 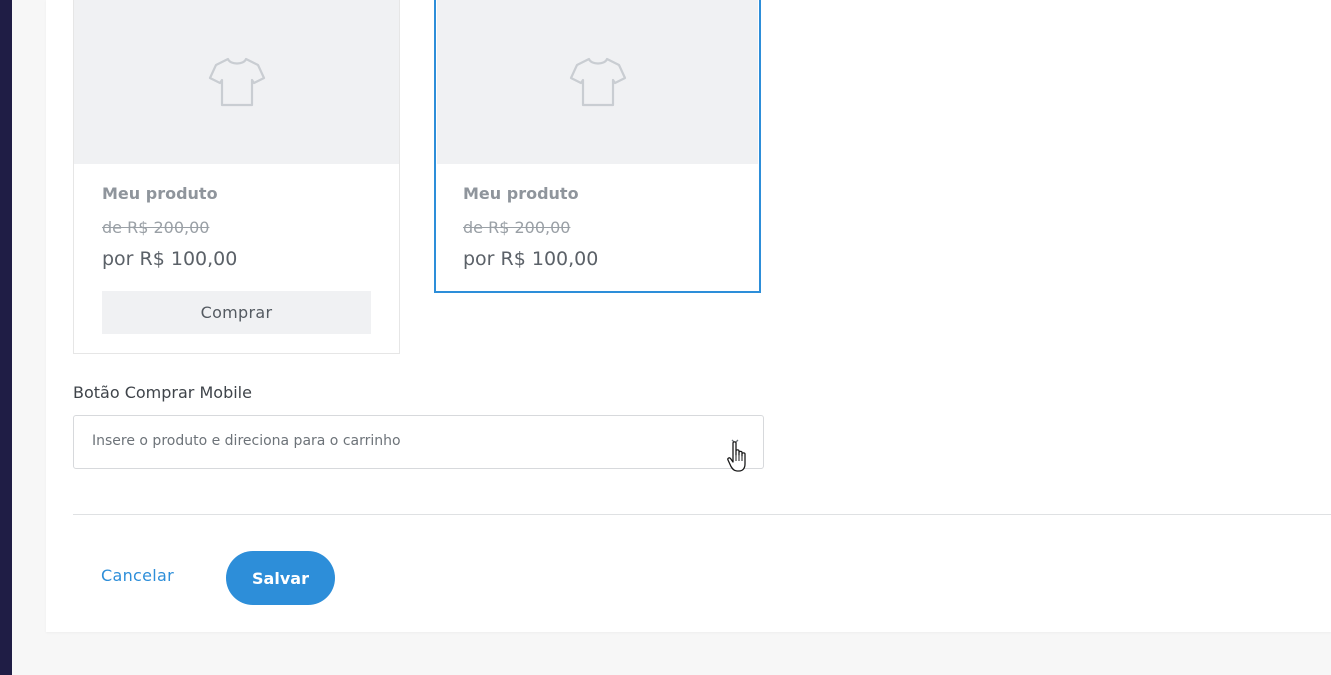 I want to click on left-sidebar-edge, so click(x=6, y=337).